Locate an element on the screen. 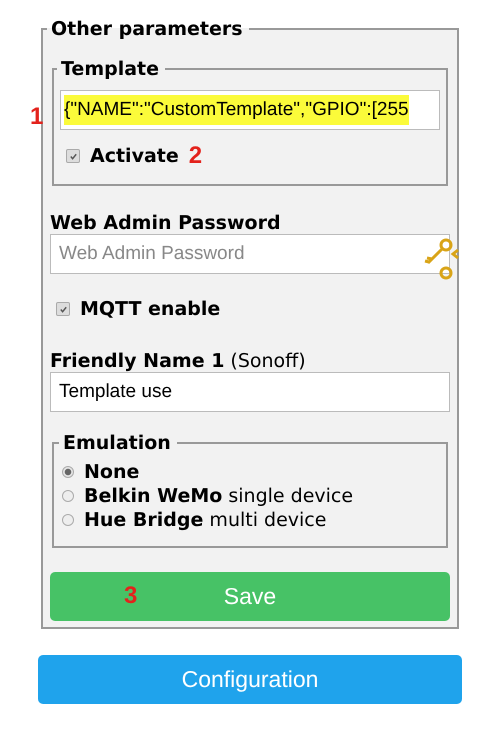 This screenshot has height=746, width=489. activate-label: Activate is located at coordinates (134, 156).